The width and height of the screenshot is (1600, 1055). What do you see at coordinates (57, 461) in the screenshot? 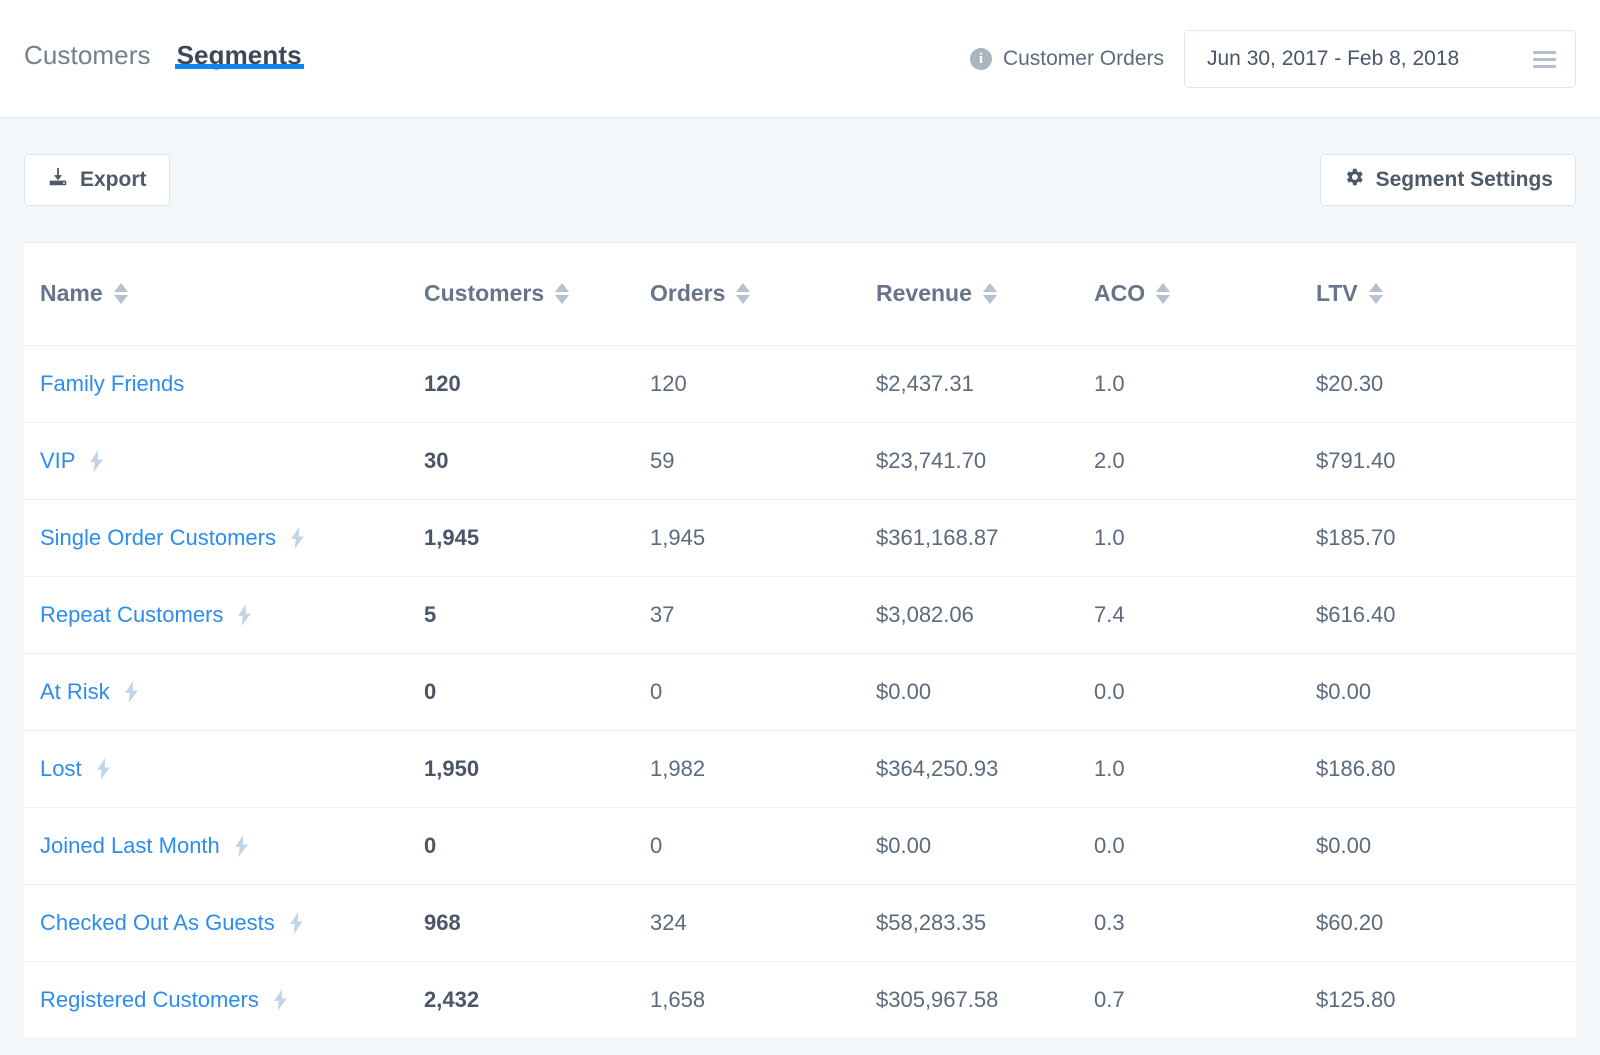
I see `segment-link: VIP` at bounding box center [57, 461].